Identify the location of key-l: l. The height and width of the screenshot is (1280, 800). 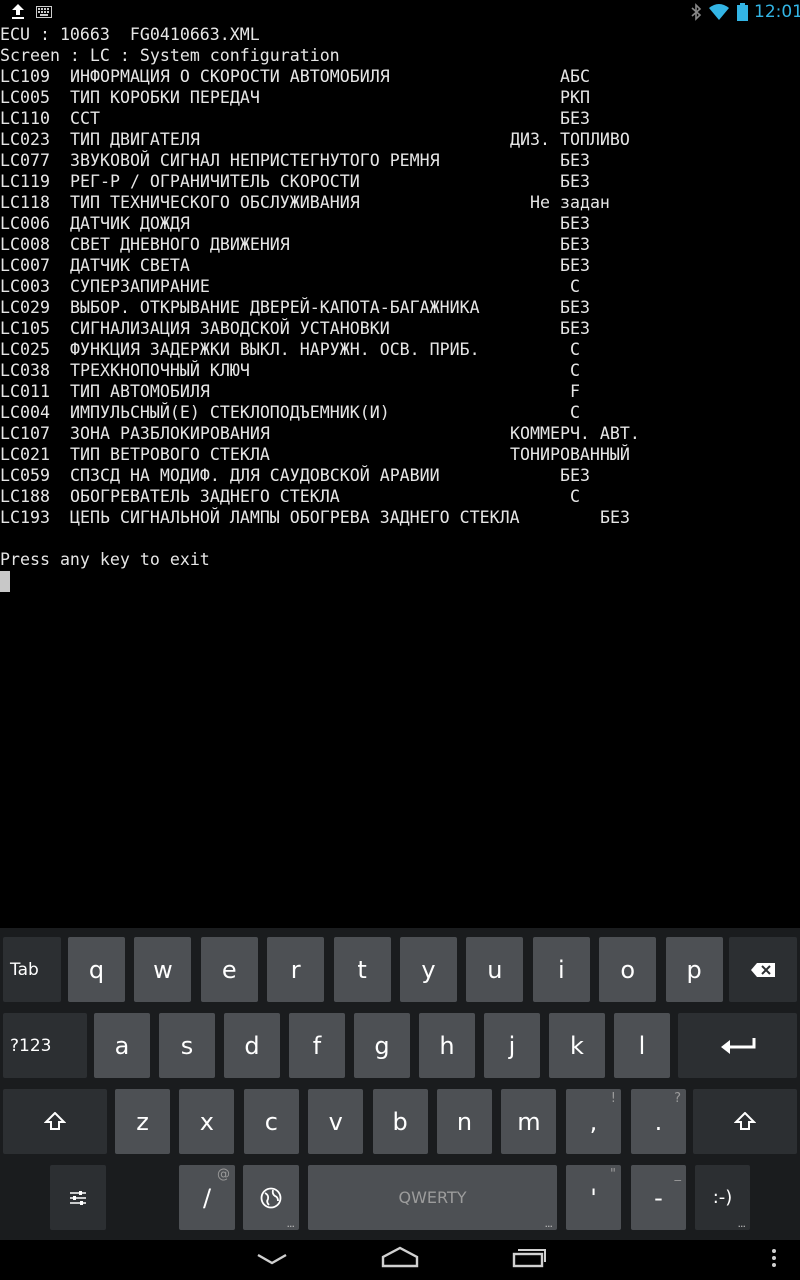
(642, 1045).